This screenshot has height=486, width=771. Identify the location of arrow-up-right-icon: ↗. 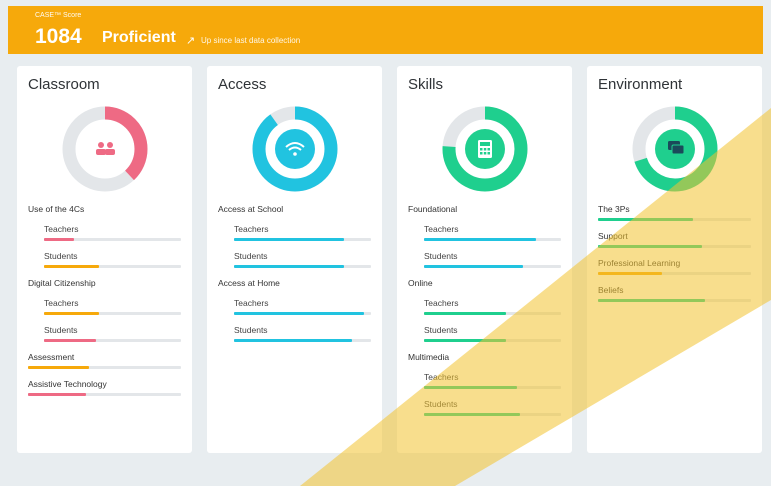
(191, 41).